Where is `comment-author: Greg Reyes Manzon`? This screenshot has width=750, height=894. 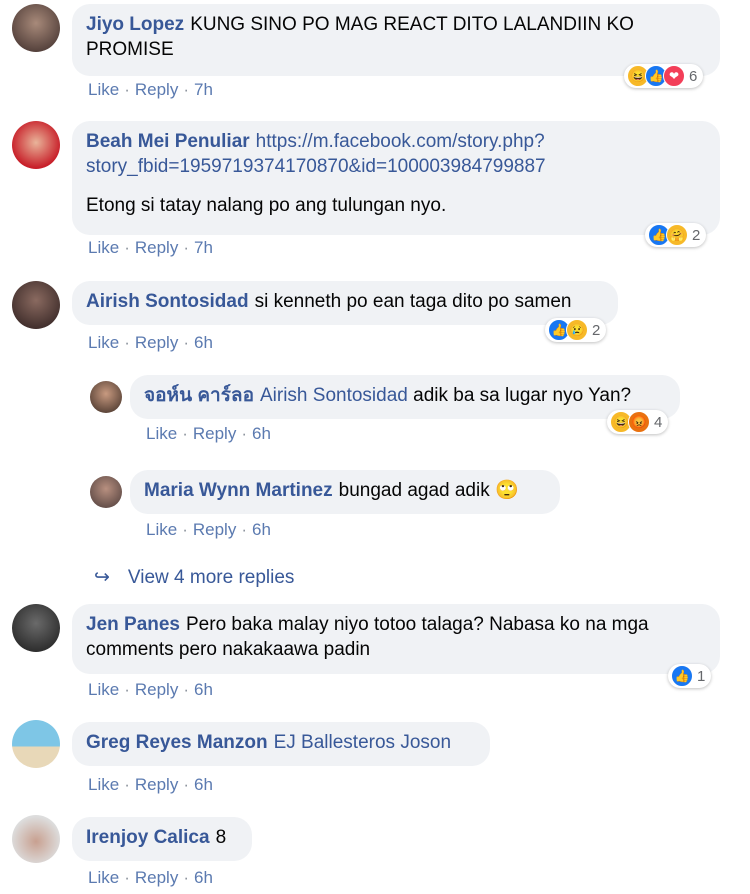 comment-author: Greg Reyes Manzon is located at coordinates (177, 742).